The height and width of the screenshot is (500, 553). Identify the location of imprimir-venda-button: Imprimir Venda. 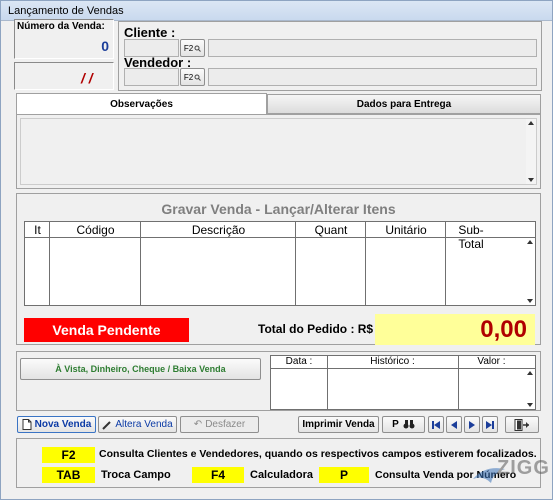
(338, 424).